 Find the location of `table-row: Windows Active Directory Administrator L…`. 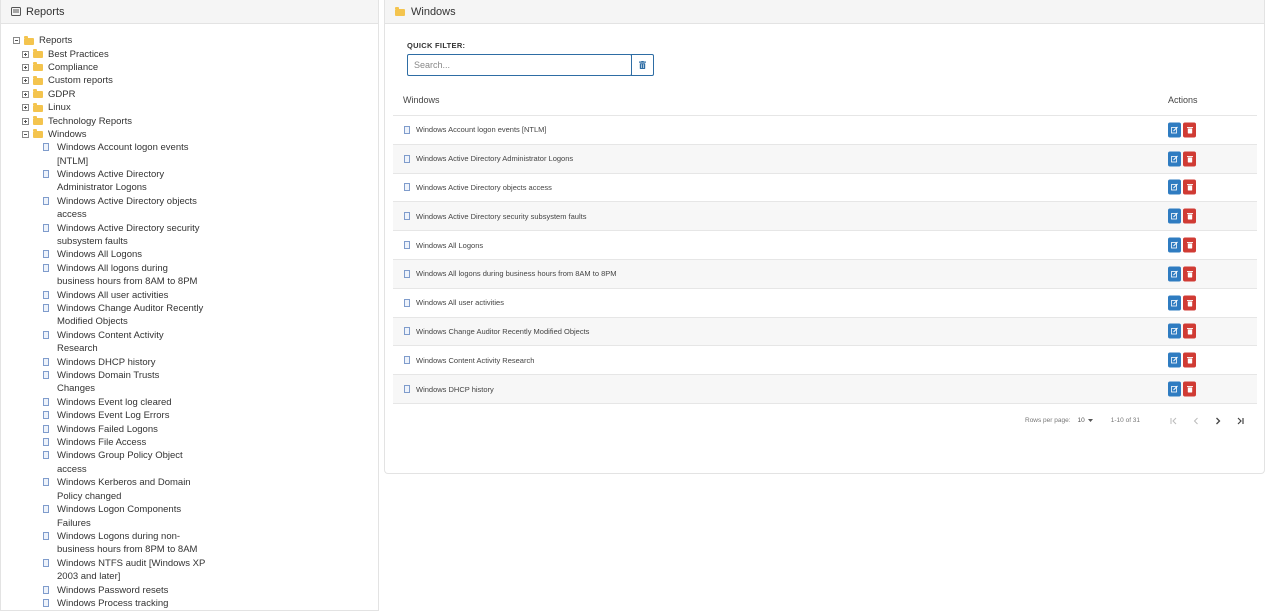

table-row: Windows Active Directory Administrator L… is located at coordinates (825, 159).